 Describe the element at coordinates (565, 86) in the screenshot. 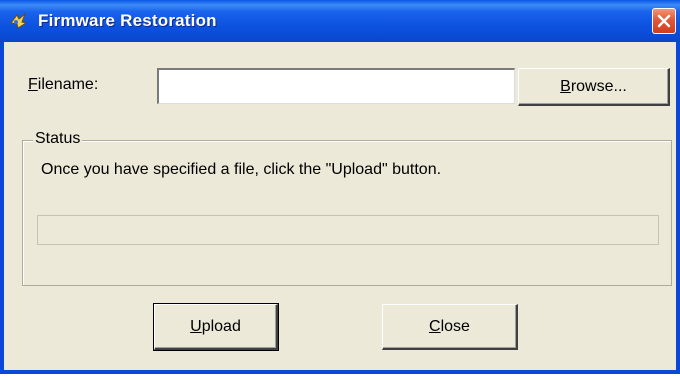

I see `browse-button-accelerator: B` at that location.